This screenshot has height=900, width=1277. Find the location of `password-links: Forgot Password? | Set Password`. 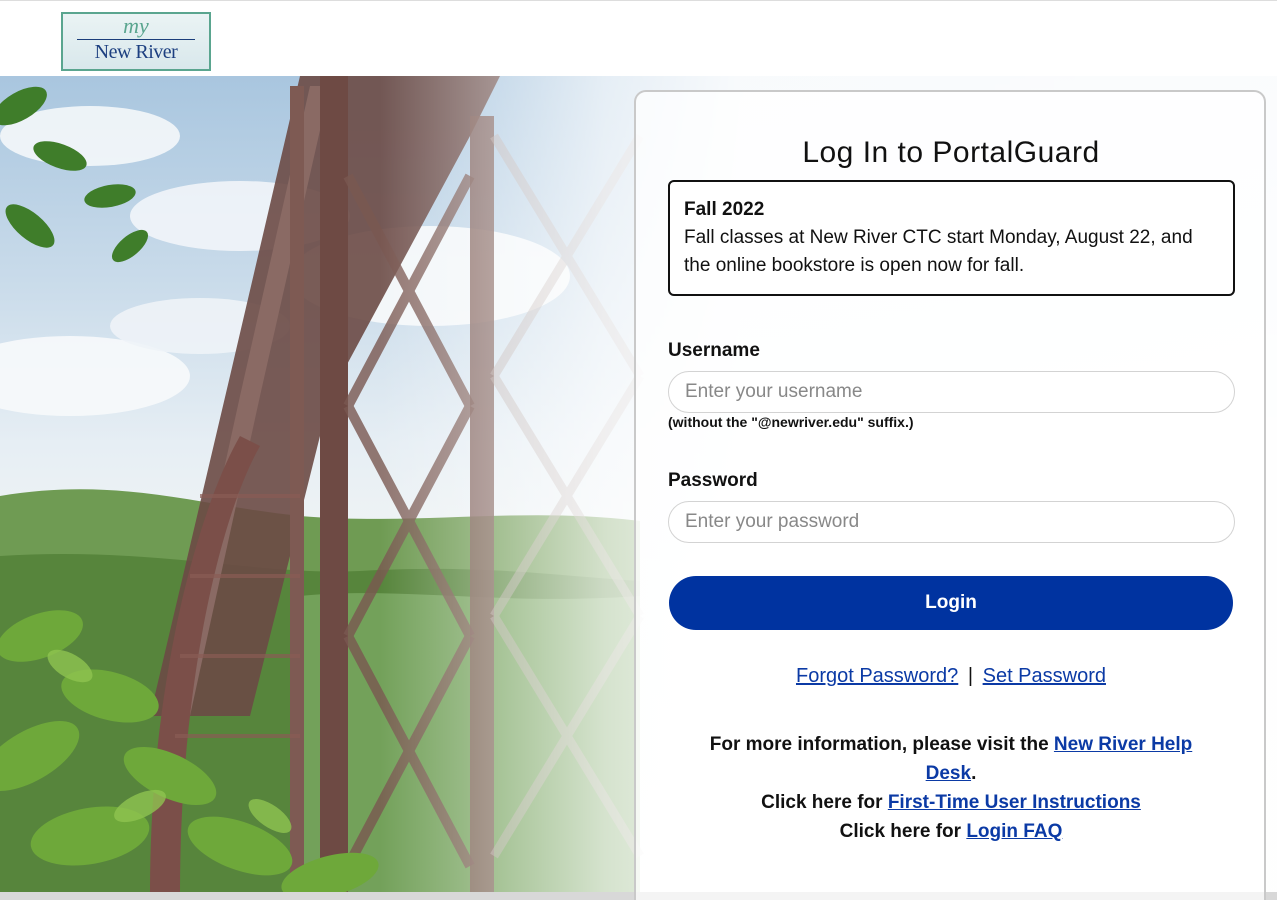

password-links: Forgot Password? | Set Password is located at coordinates (951, 676).